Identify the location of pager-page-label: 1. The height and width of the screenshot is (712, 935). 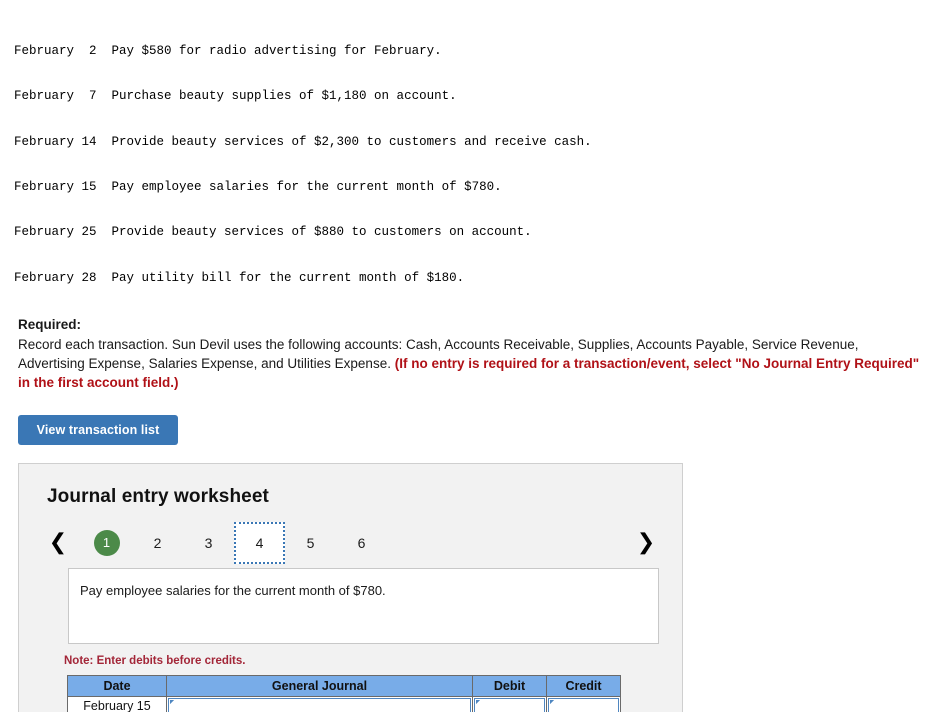
(106, 542).